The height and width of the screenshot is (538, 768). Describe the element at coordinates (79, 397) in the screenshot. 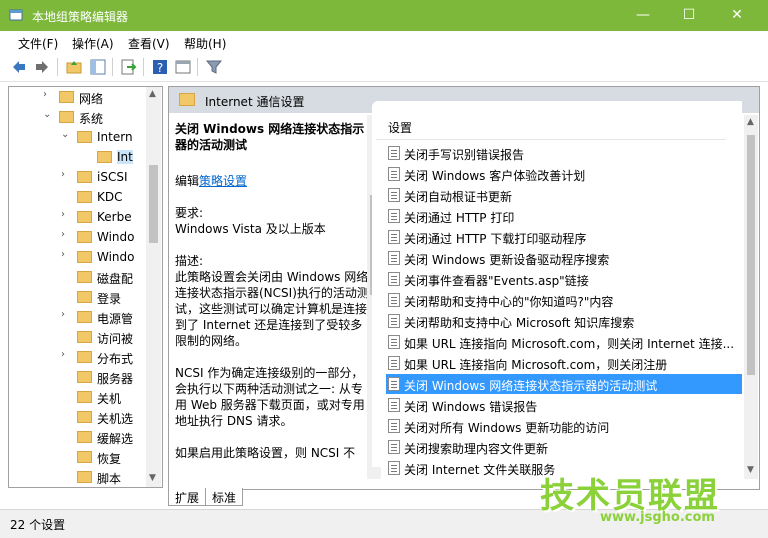

I see `tree-item: 关机` at that location.